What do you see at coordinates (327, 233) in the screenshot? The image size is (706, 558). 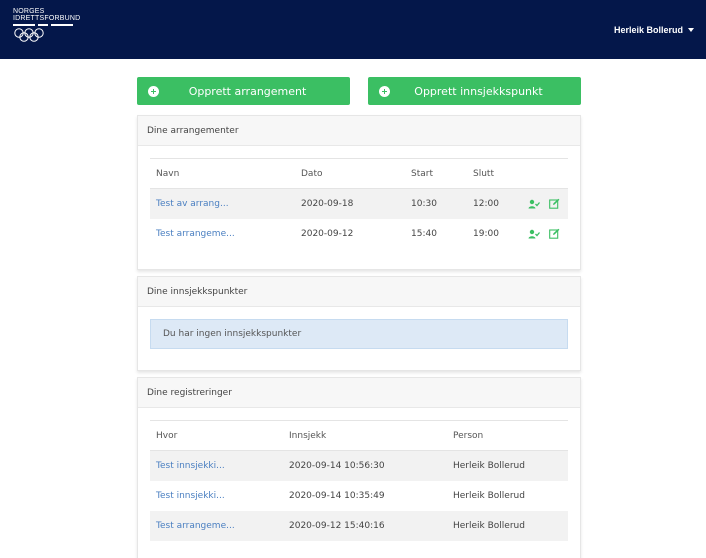 I see `event-date: 2020-09-12` at bounding box center [327, 233].